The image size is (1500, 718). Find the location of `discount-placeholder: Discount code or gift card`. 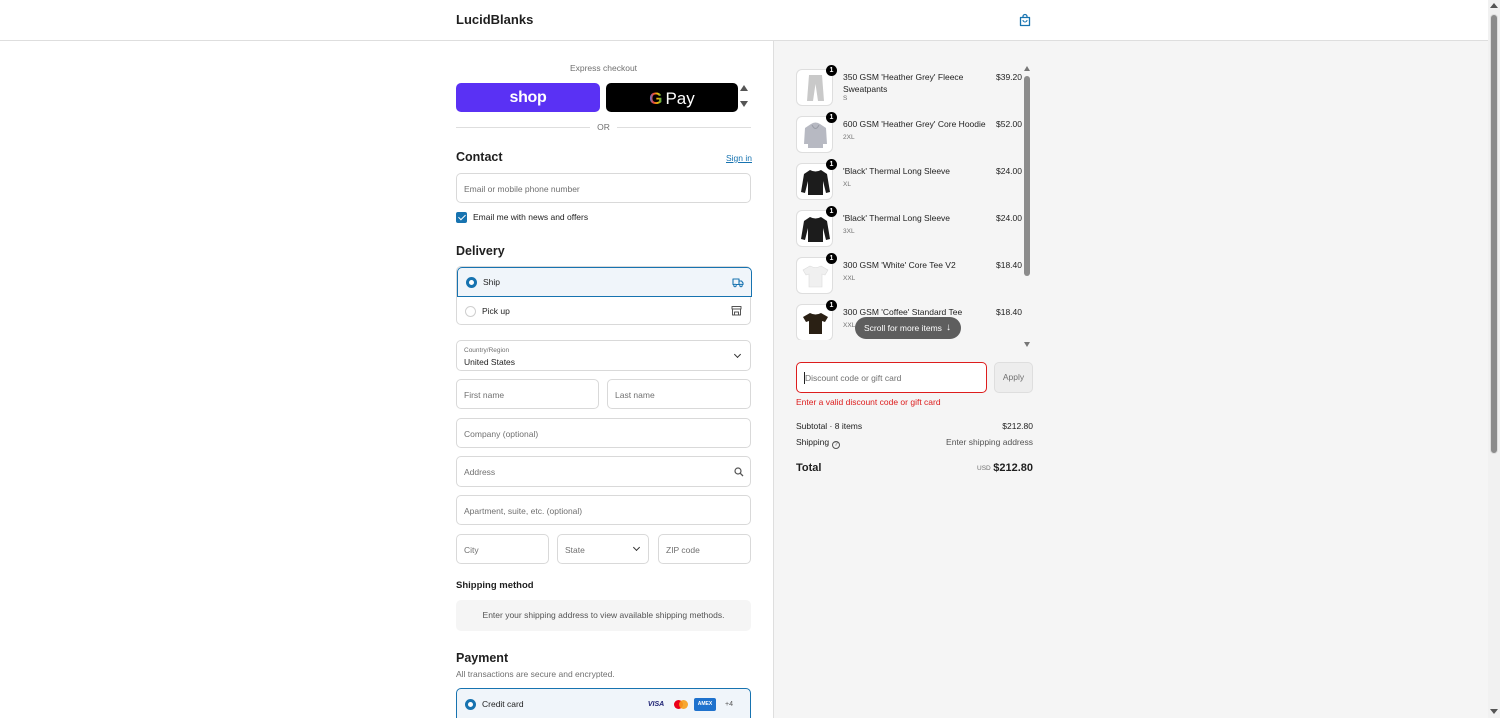

discount-placeholder: Discount code or gift card is located at coordinates (853, 378).